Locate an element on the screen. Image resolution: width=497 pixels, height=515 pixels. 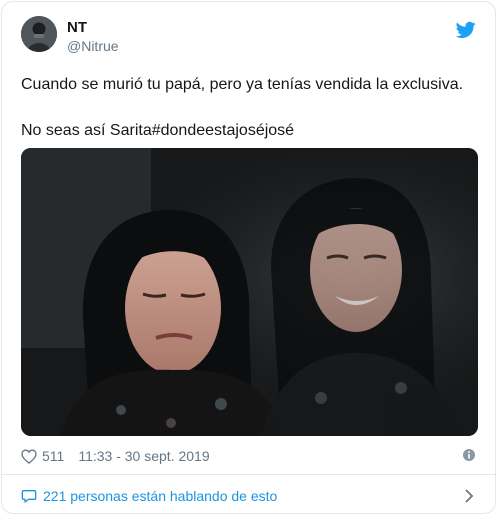
tweet-meta: 511 11:33 - 30 sept. 2019 is located at coordinates (248, 456).